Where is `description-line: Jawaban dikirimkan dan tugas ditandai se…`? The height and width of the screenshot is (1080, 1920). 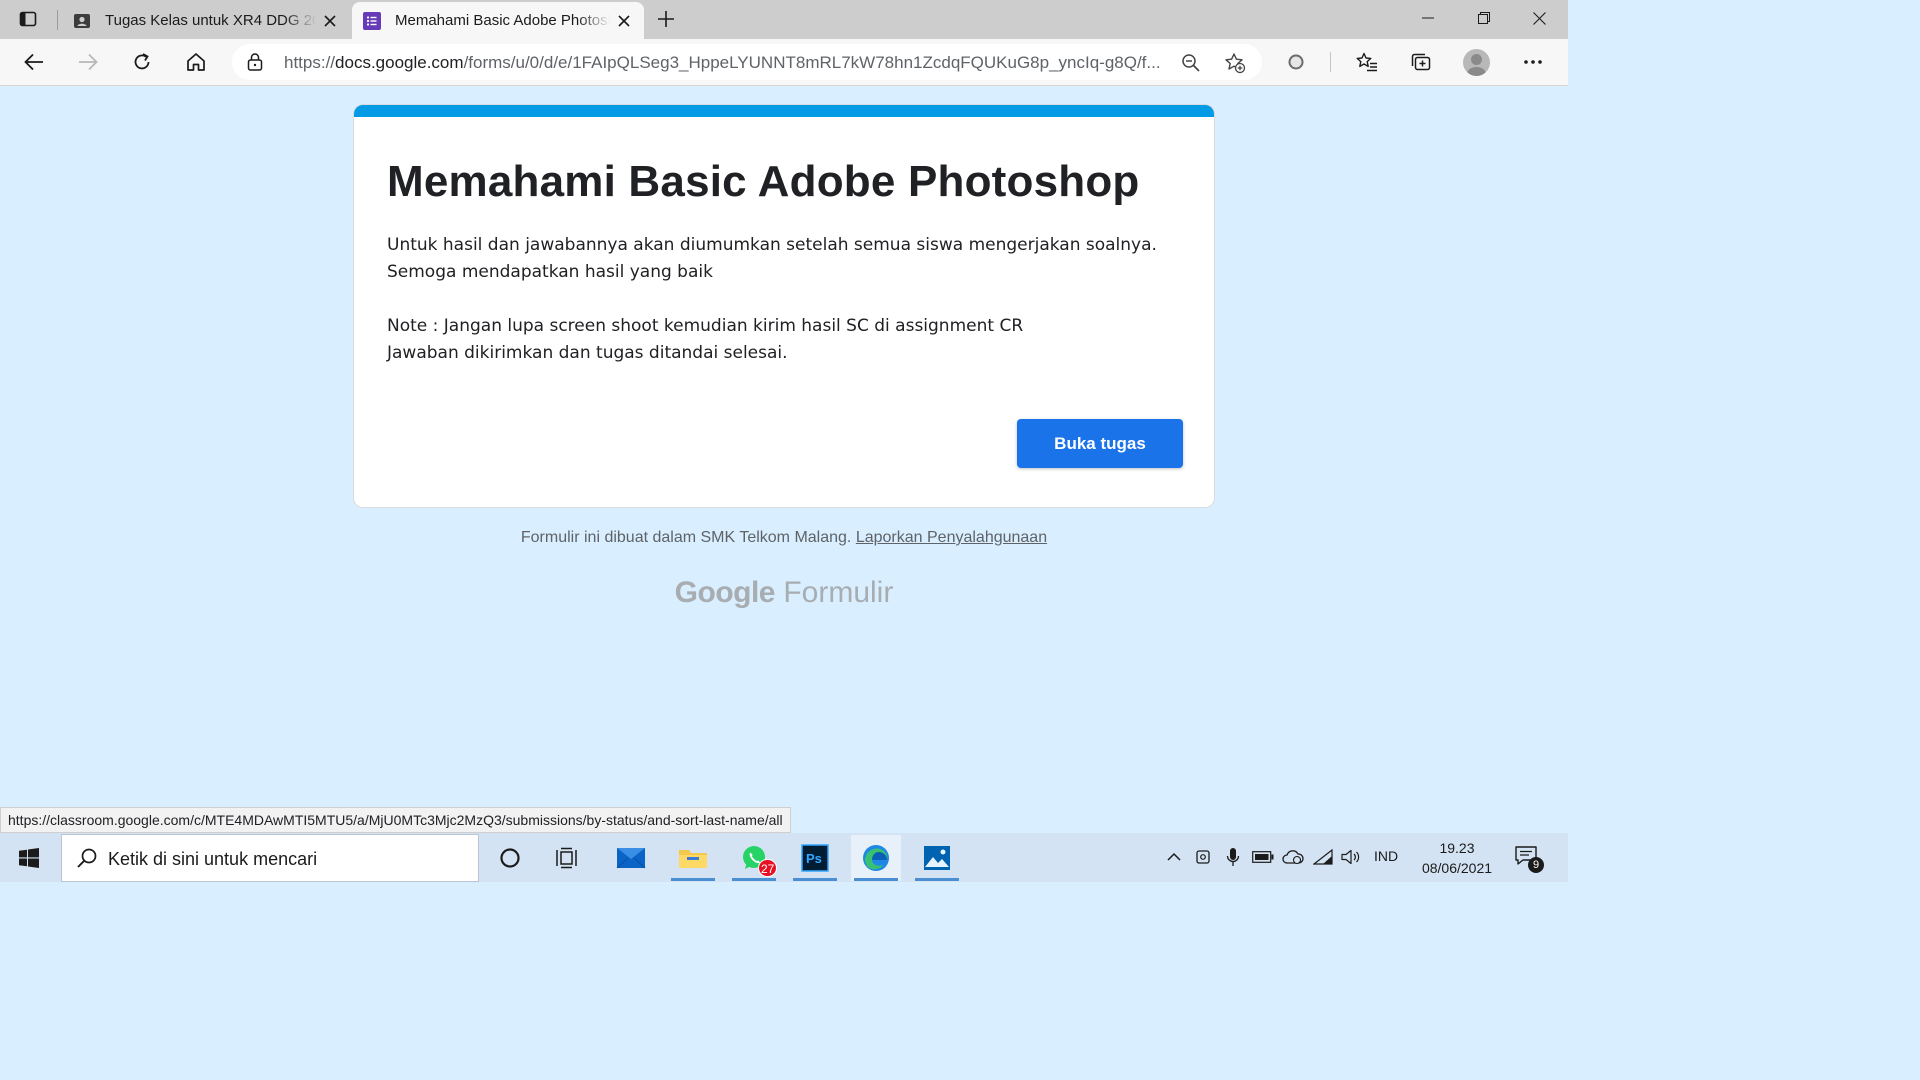 description-line: Jawaban dikirimkan dan tugas ditandai se… is located at coordinates (587, 353).